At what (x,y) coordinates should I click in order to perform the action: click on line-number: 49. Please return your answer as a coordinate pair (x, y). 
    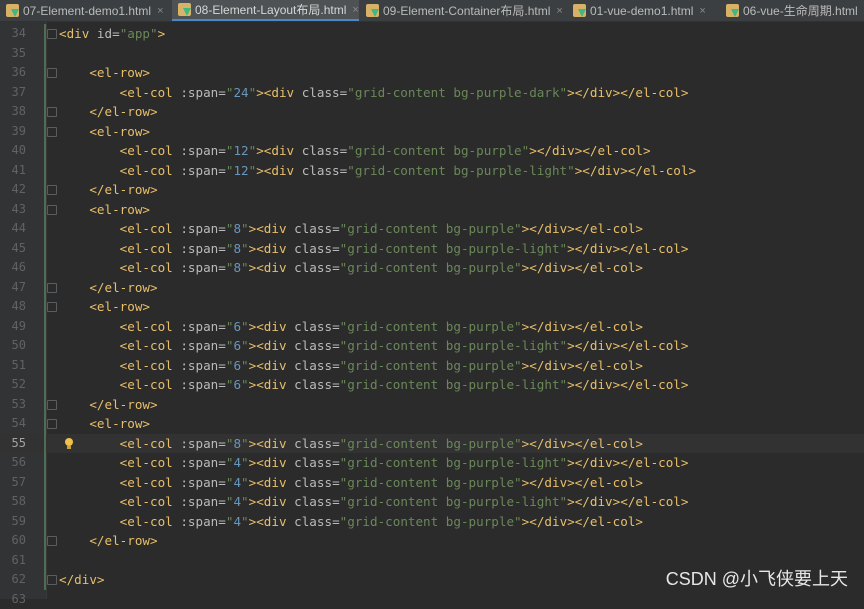
    Looking at the image, I should click on (13, 327).